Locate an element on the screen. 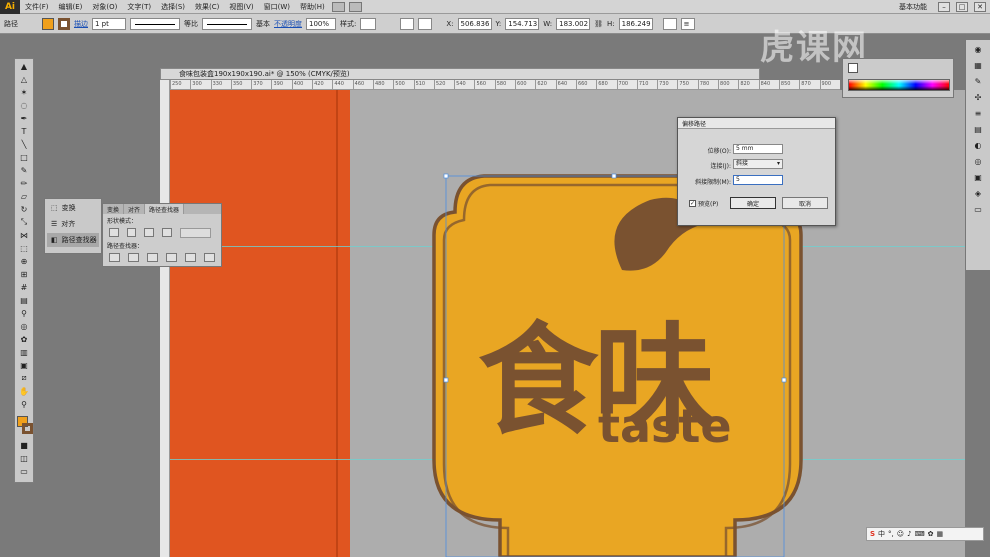  variable-width-profile is located at coordinates (155, 23).